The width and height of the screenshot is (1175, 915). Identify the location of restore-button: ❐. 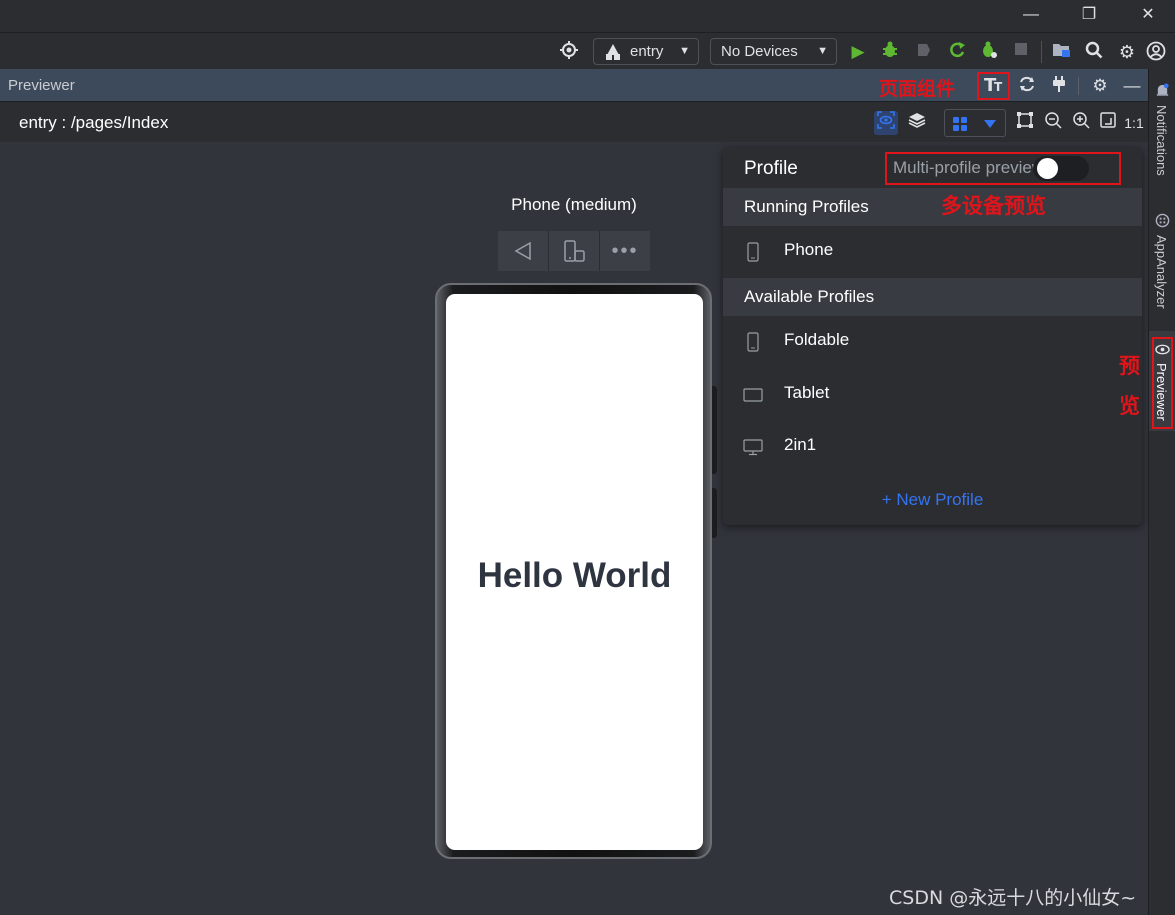
(1089, 15).